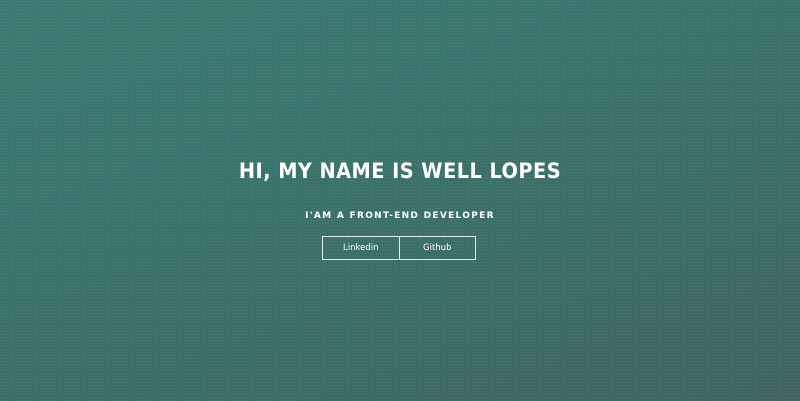 This screenshot has height=401, width=800. What do you see at coordinates (437, 248) in the screenshot?
I see `github-button: Github` at bounding box center [437, 248].